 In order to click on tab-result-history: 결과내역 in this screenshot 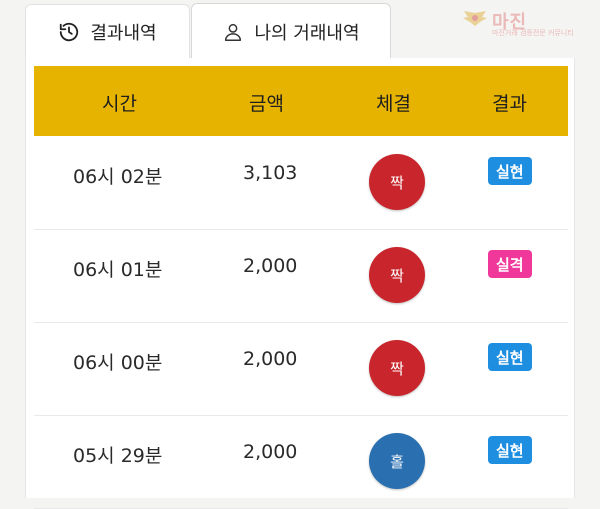, I will do `click(107, 31)`.